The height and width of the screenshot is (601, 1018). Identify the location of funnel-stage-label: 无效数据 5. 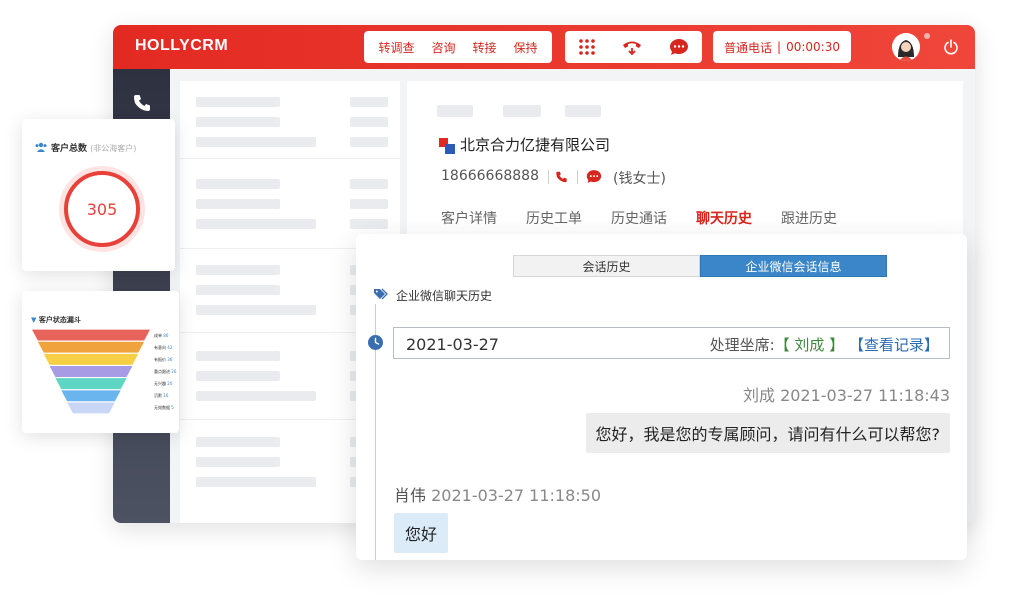
(164, 407).